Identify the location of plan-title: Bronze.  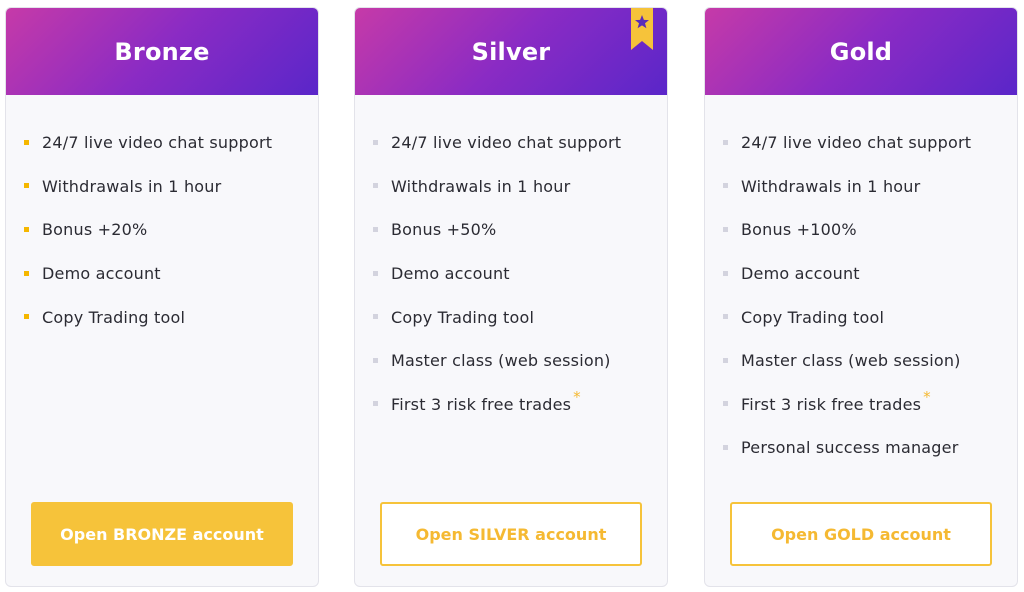
(162, 51).